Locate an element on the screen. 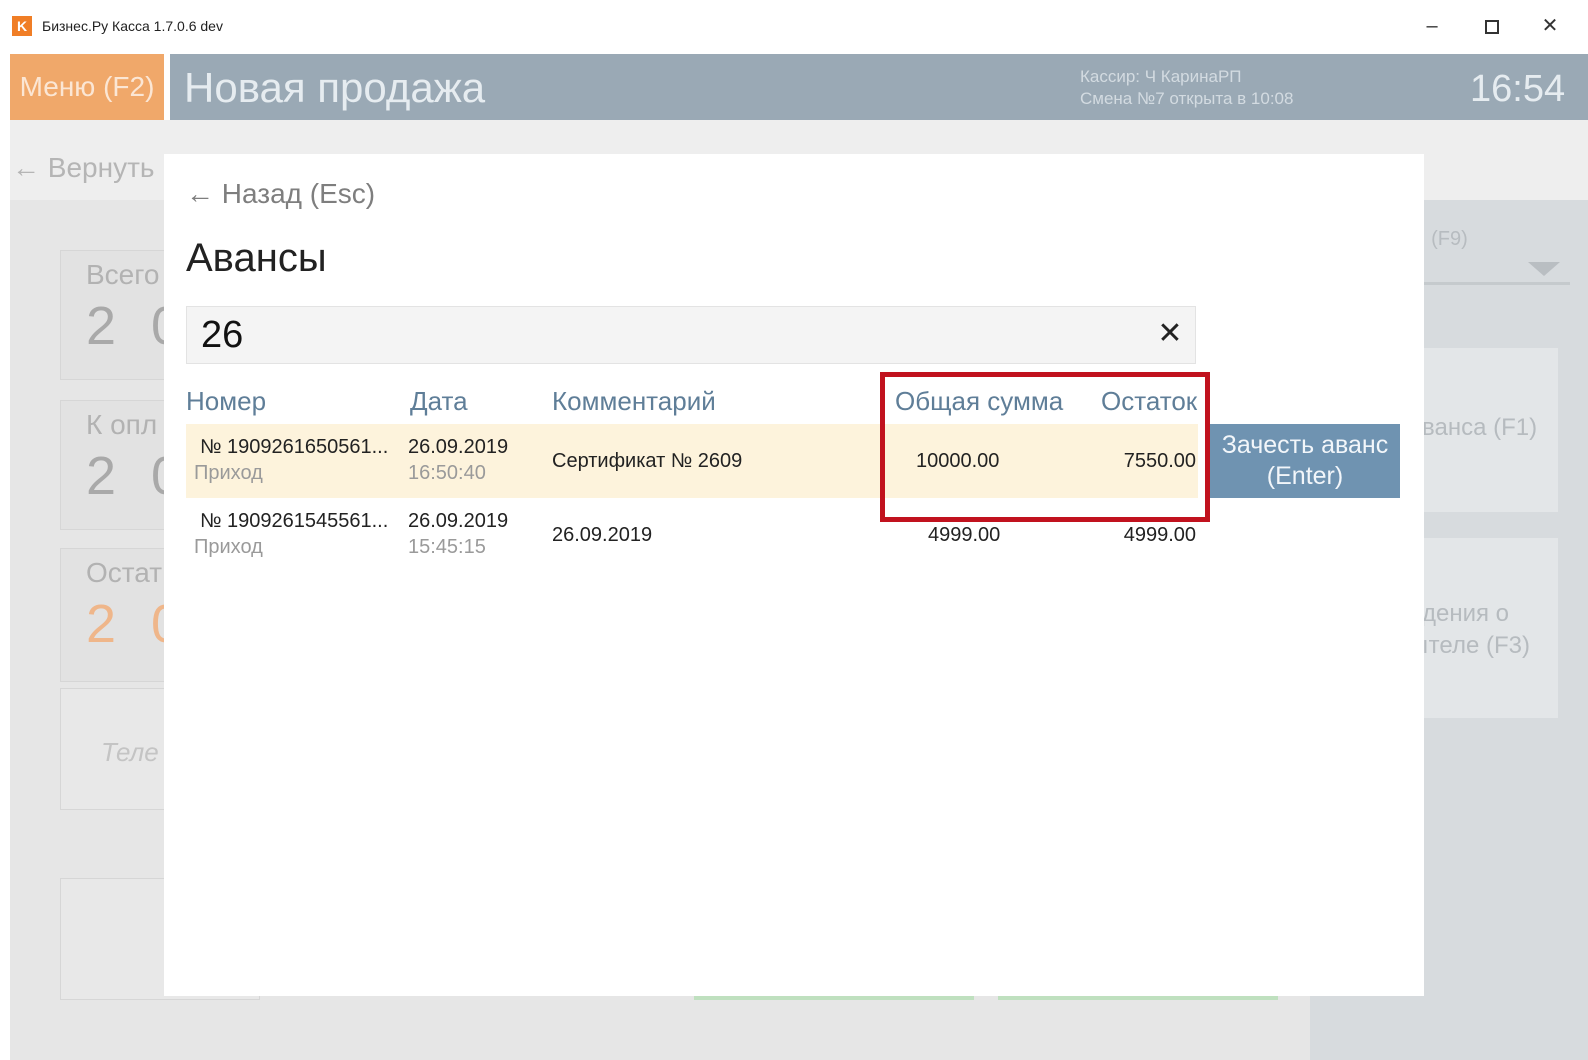 Image resolution: width=1588 pixels, height=1060 pixels. buyer-info-label-2: ıтеле (F3) is located at coordinates (1476, 645).